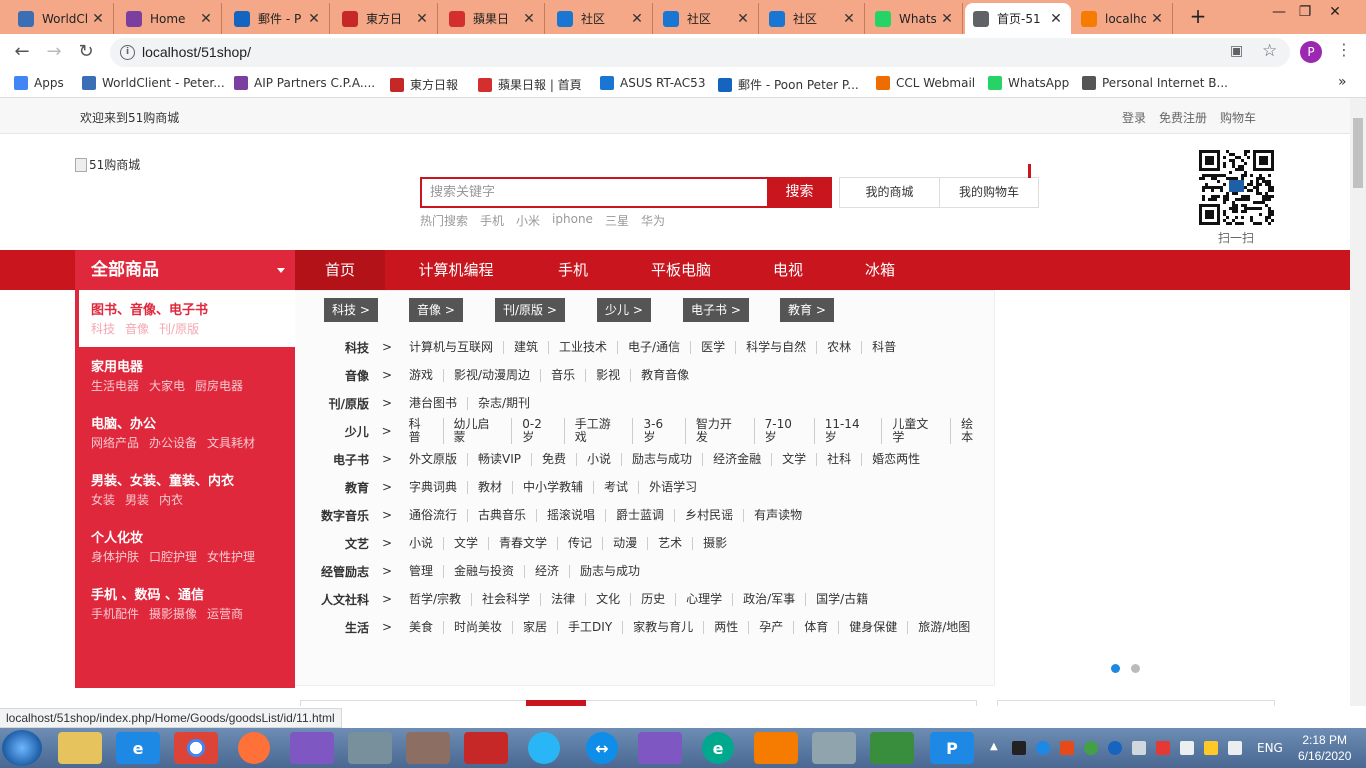 The image size is (1366, 768). I want to click on subcategory-link: 文具耗材, so click(231, 443).